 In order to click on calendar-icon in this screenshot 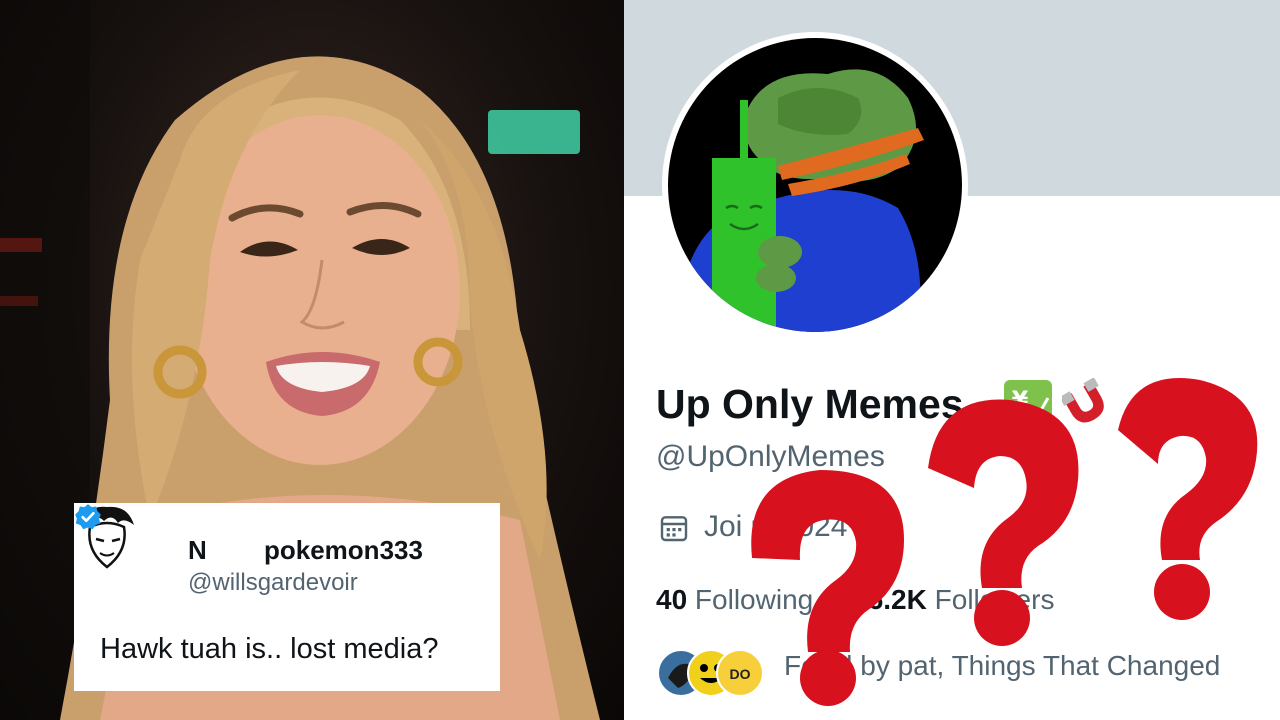, I will do `click(674, 529)`.